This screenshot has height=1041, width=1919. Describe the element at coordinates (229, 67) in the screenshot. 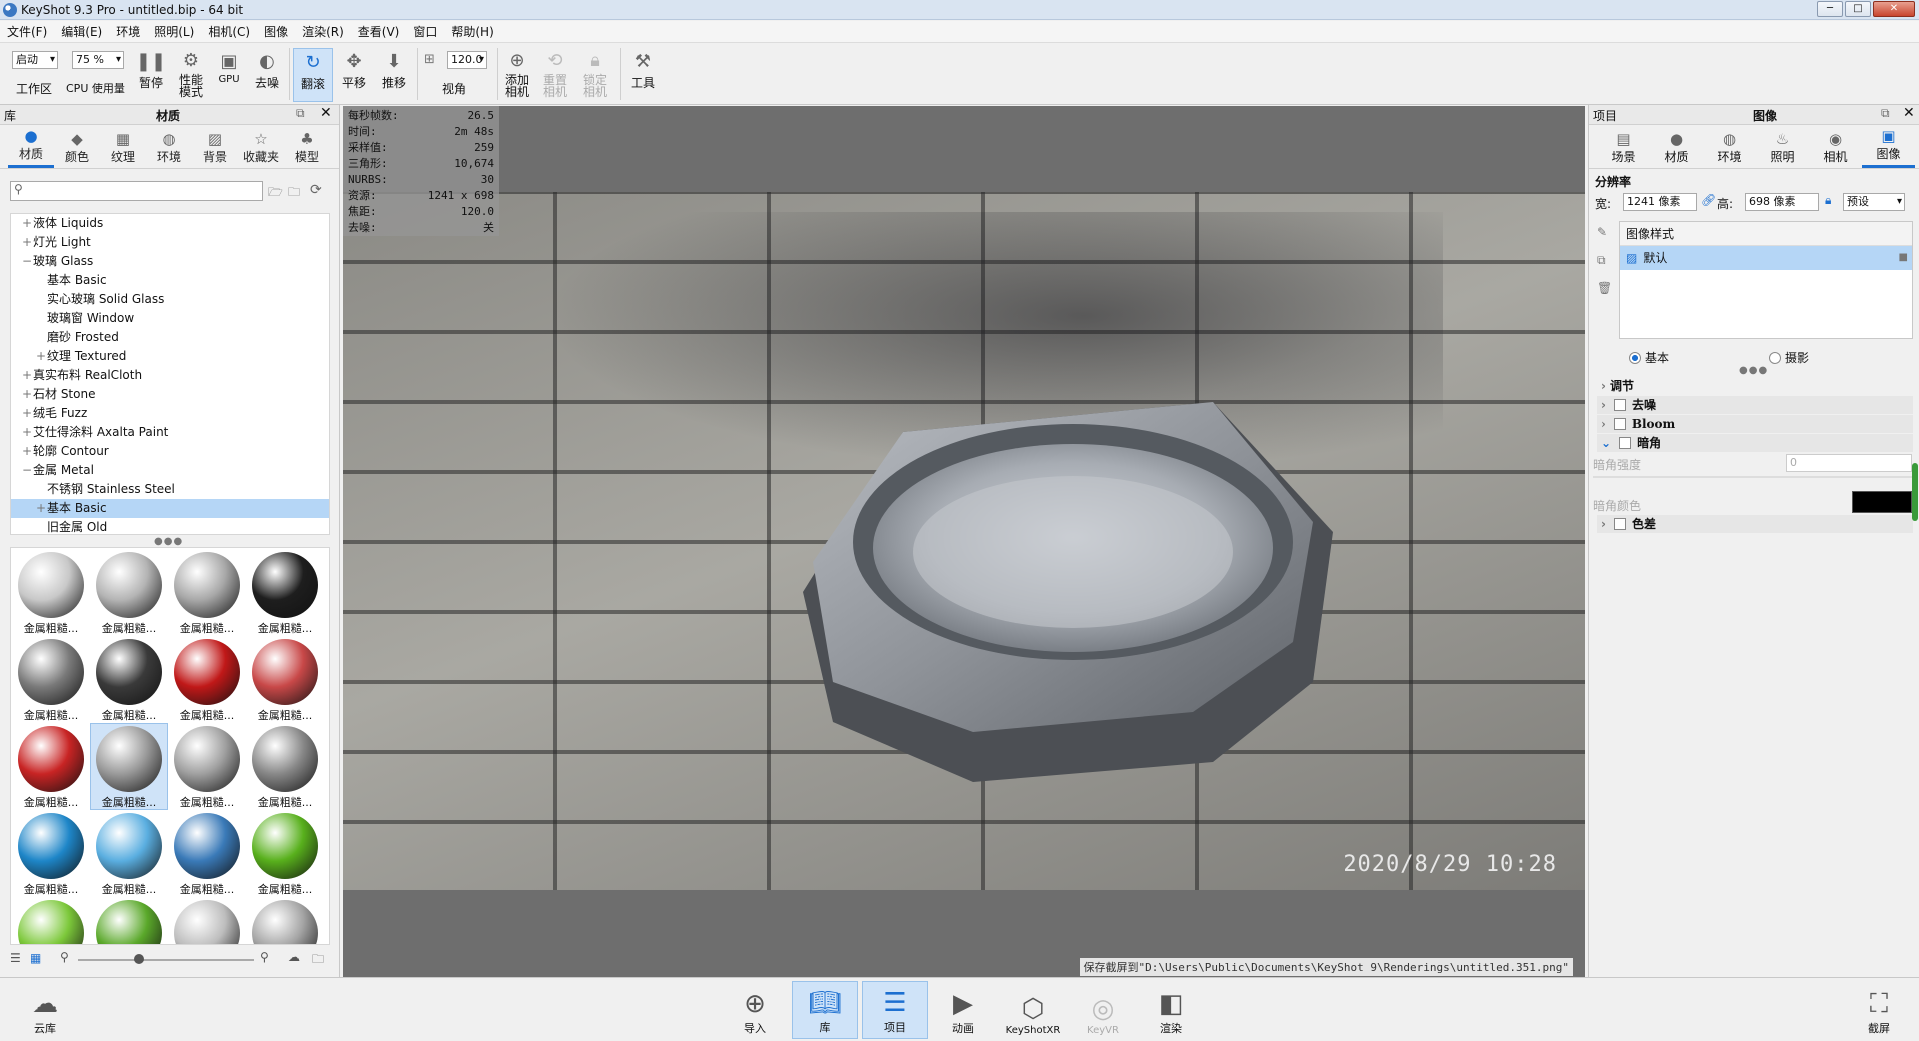

I see `gpu-button: ▣ GPU` at that location.